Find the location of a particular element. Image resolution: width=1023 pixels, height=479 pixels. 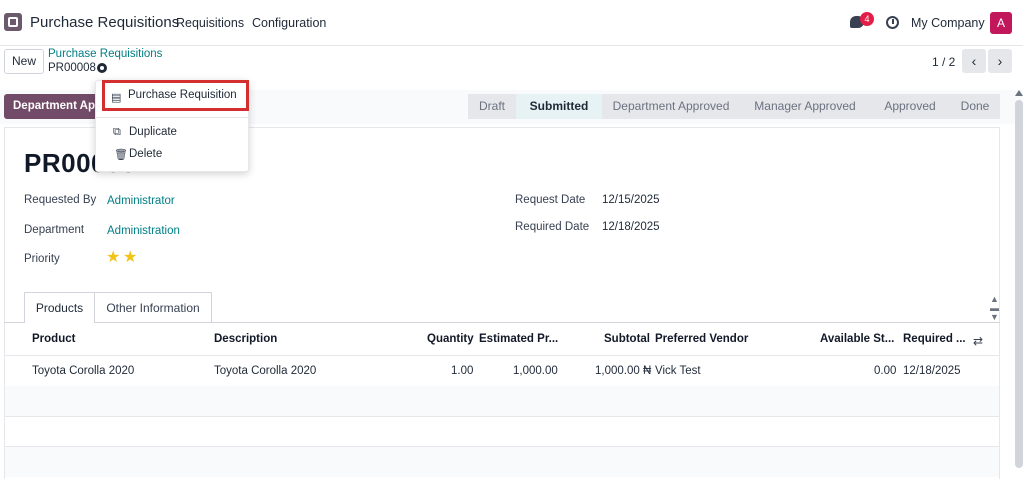

menu-configuration: Configuration is located at coordinates (289, 23).